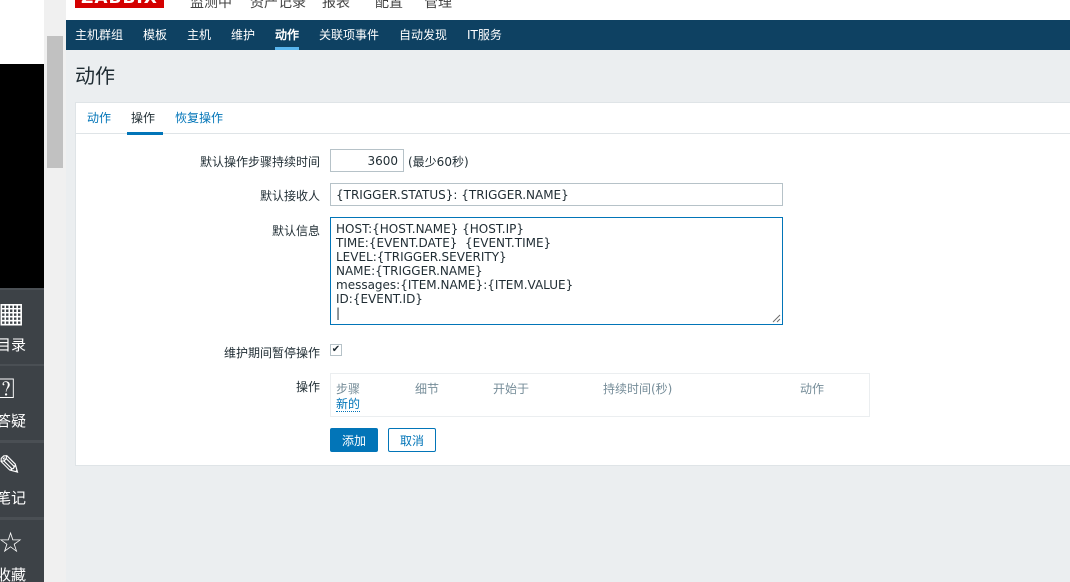  I want to click on subnav-correlation: 关联项事件, so click(349, 35).